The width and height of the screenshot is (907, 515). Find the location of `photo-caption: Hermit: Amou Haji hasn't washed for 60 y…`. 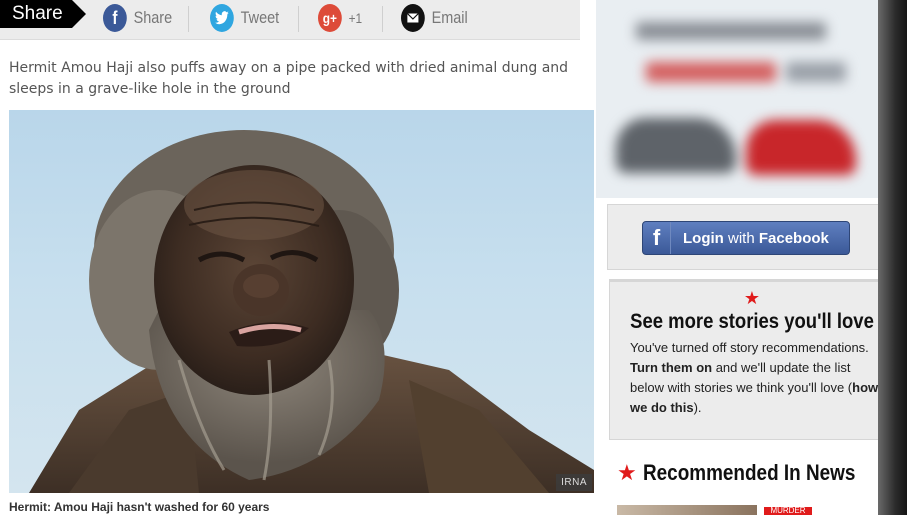

photo-caption: Hermit: Amou Haji hasn't washed for 60 y… is located at coordinates (139, 507).